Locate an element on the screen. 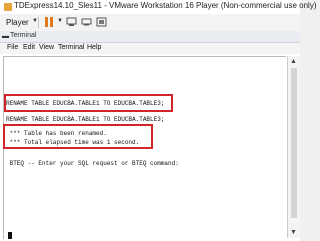 Image resolution: width=320 pixels, height=241 pixels. menu-help: Help is located at coordinates (94, 47).